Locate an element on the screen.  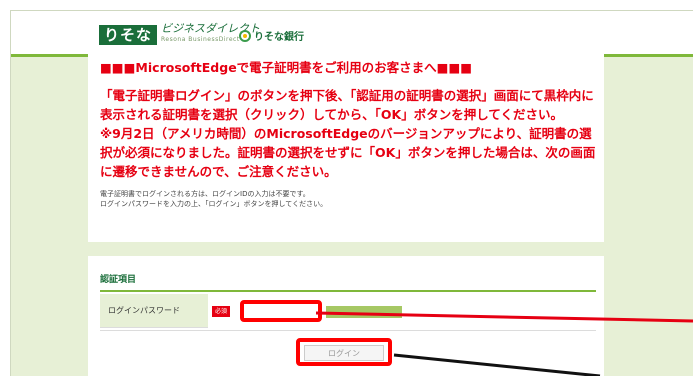
row-divider is located at coordinates (348, 330).